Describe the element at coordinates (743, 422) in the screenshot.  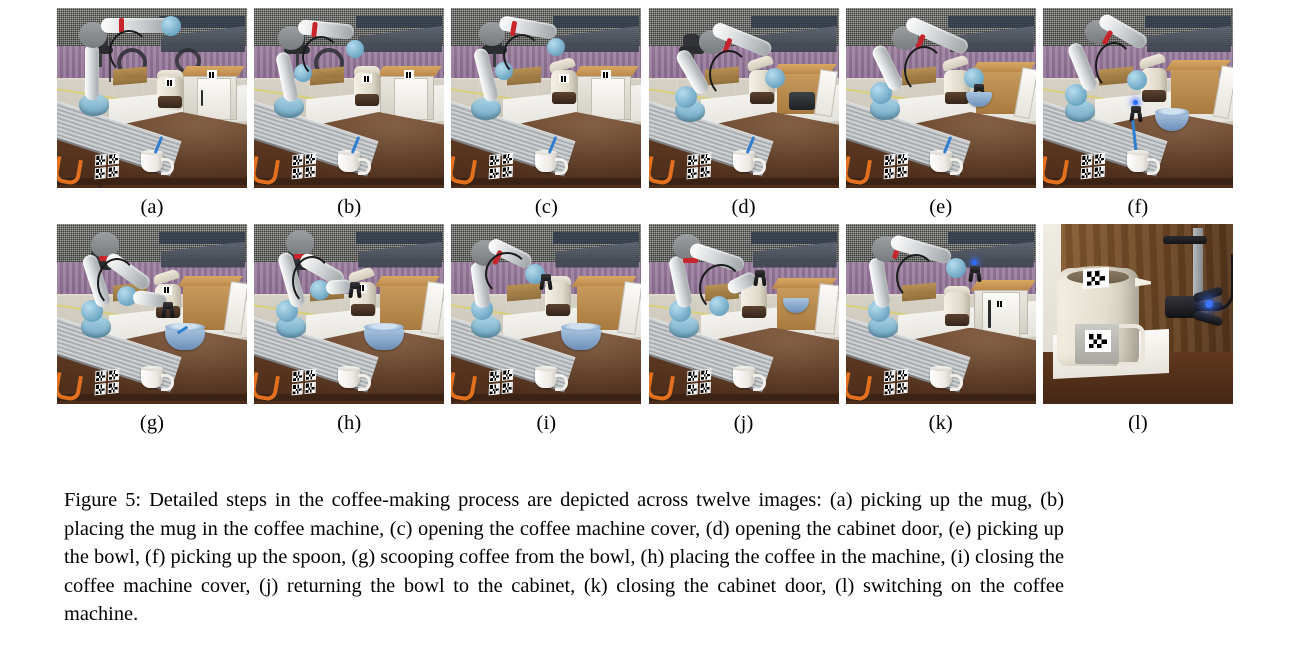
I see `panel-label-j: (j)` at that location.